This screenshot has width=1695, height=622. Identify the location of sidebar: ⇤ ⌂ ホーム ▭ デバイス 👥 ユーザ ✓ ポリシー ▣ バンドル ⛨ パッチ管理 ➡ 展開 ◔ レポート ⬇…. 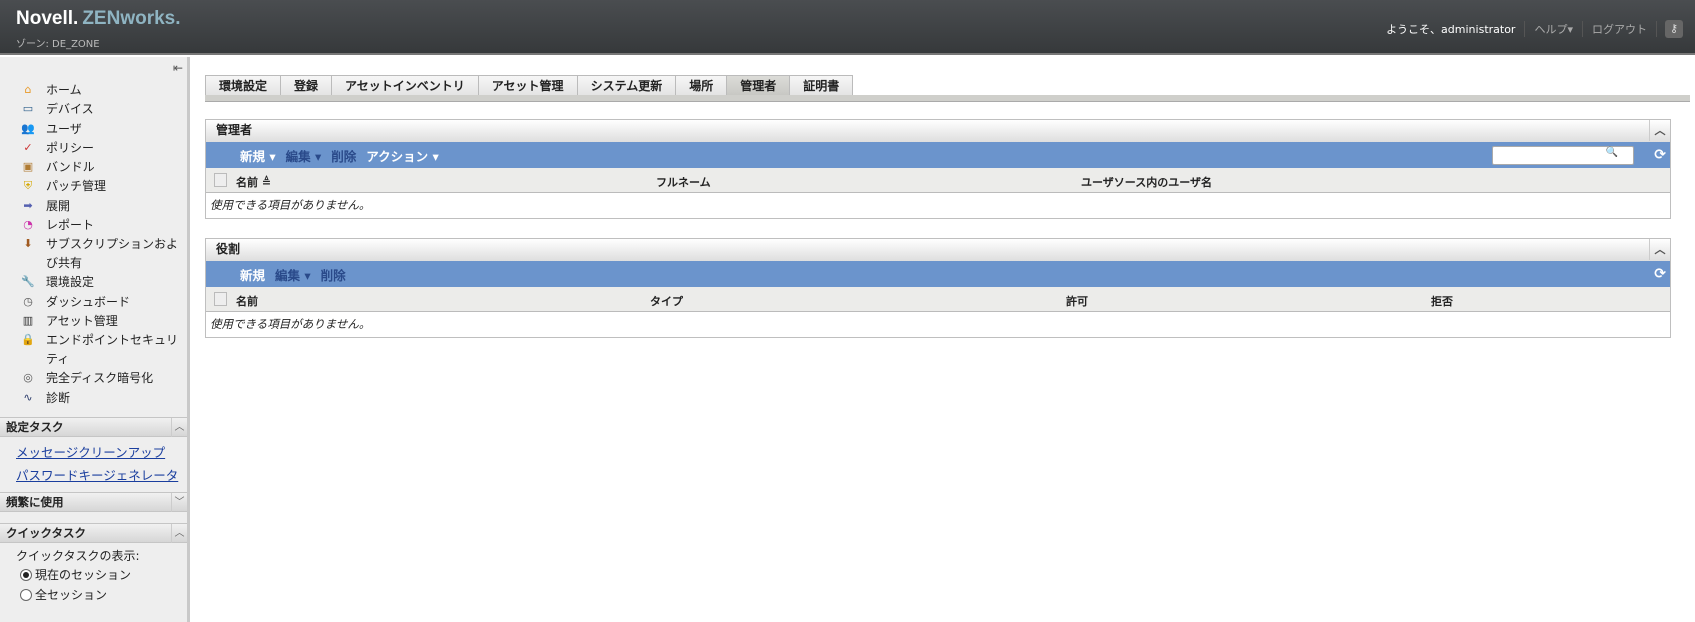
(95, 339).